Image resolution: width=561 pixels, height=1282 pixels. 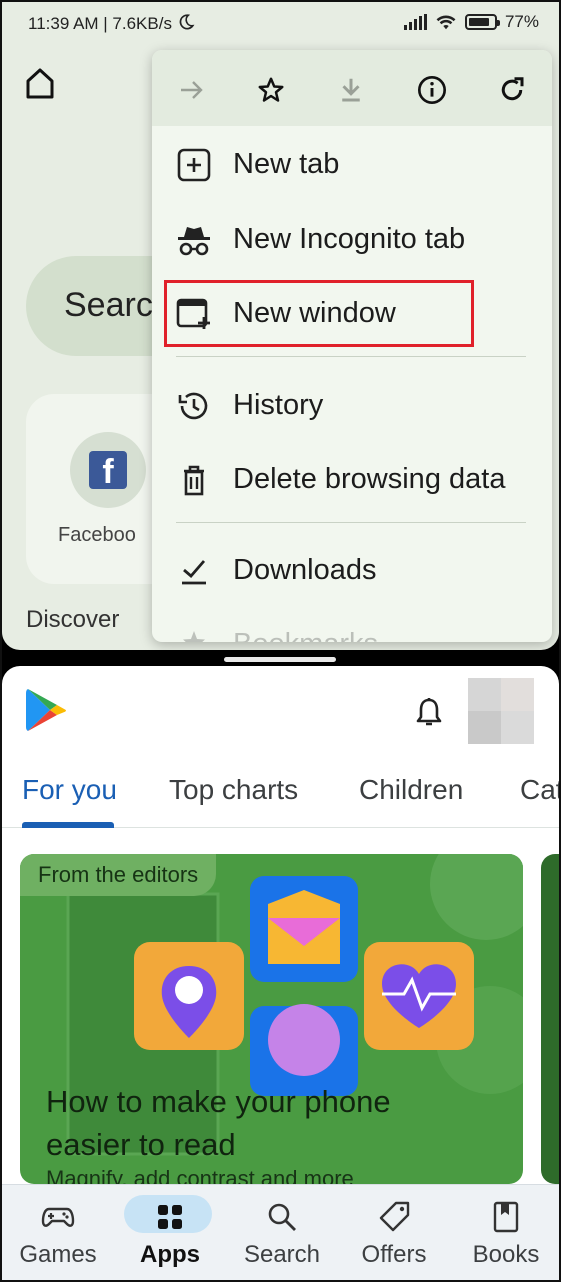 I want to click on home-icon, so click(x=40, y=83).